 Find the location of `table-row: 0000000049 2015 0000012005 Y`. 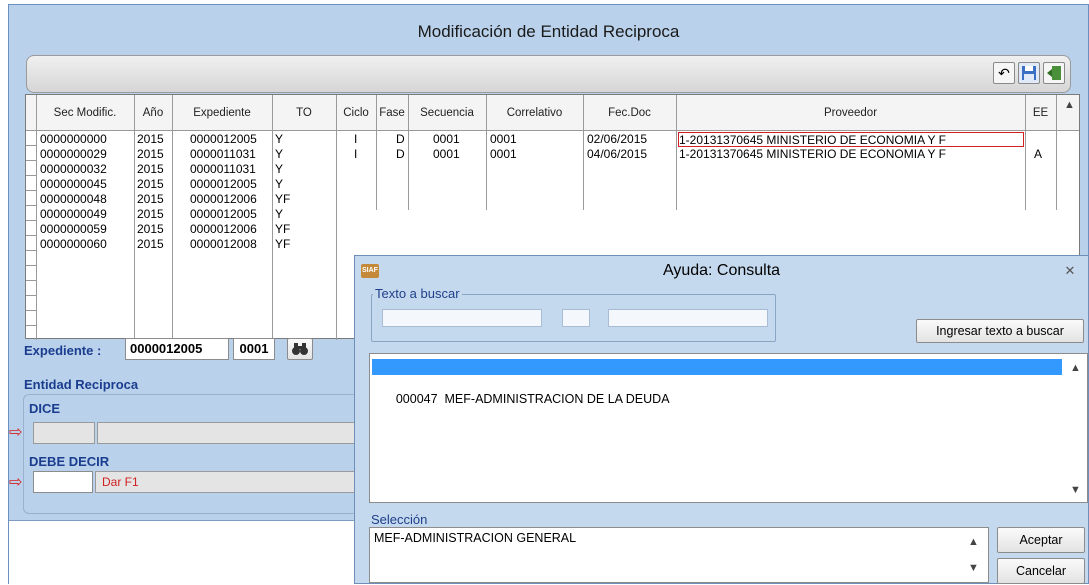

table-row: 0000000049 2015 0000012005 Y is located at coordinates (196, 214).